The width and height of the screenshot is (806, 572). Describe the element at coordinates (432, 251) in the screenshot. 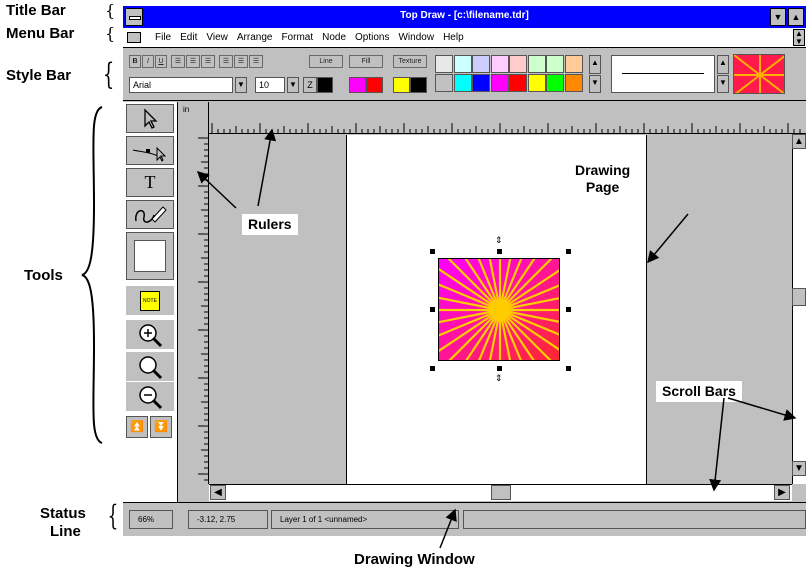

I see `selection-handle-top-left` at that location.